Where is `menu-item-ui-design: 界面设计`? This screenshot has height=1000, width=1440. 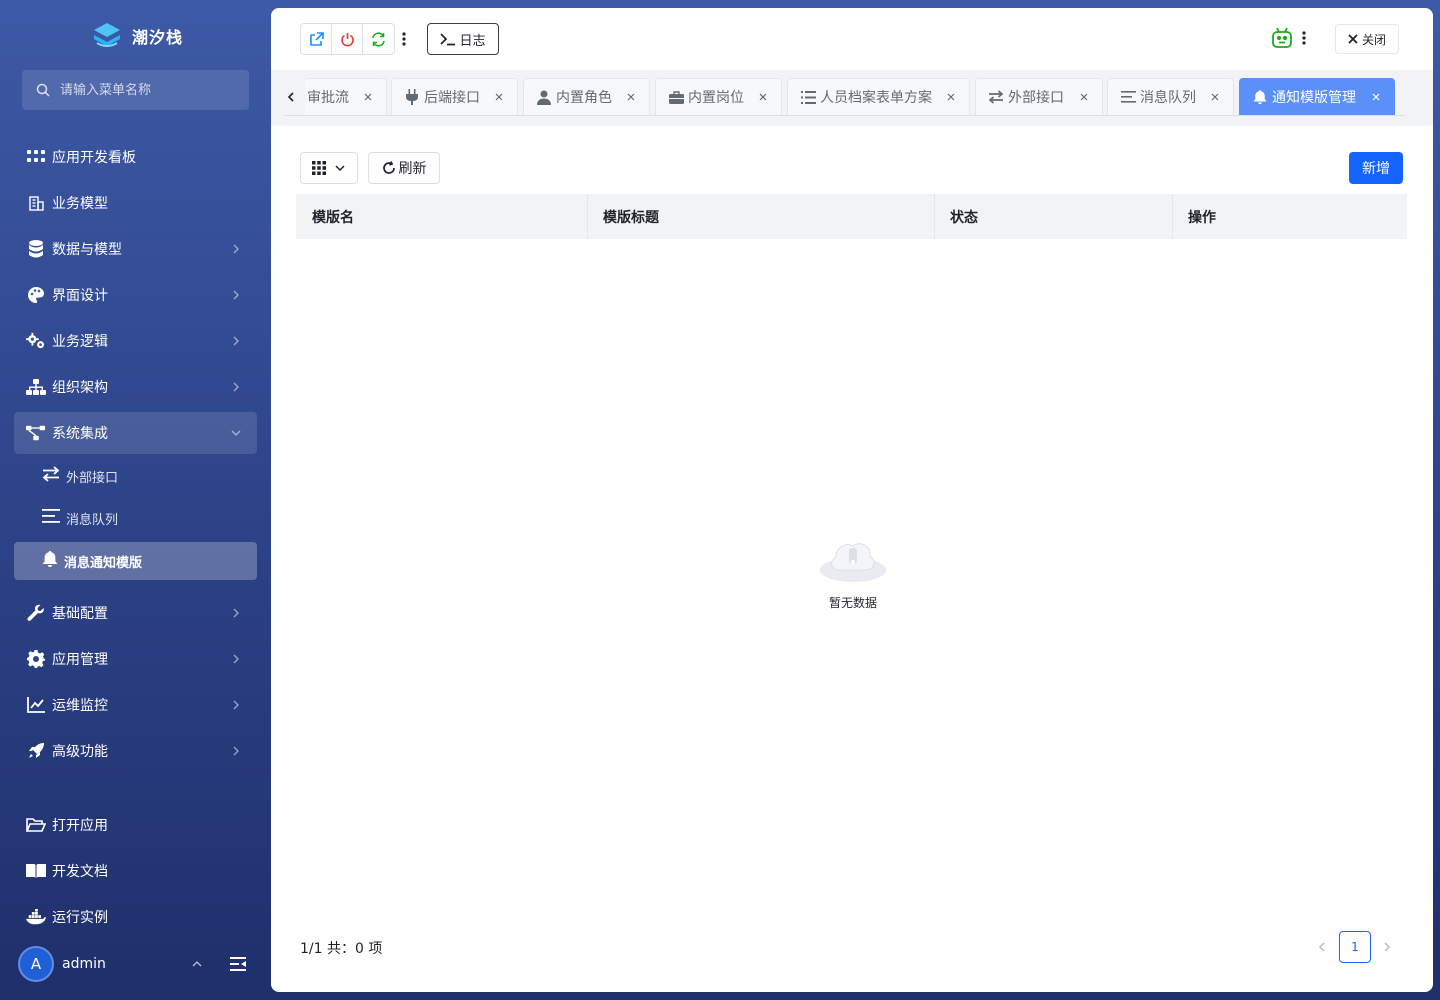 menu-item-ui-design: 界面设计 is located at coordinates (135, 295).